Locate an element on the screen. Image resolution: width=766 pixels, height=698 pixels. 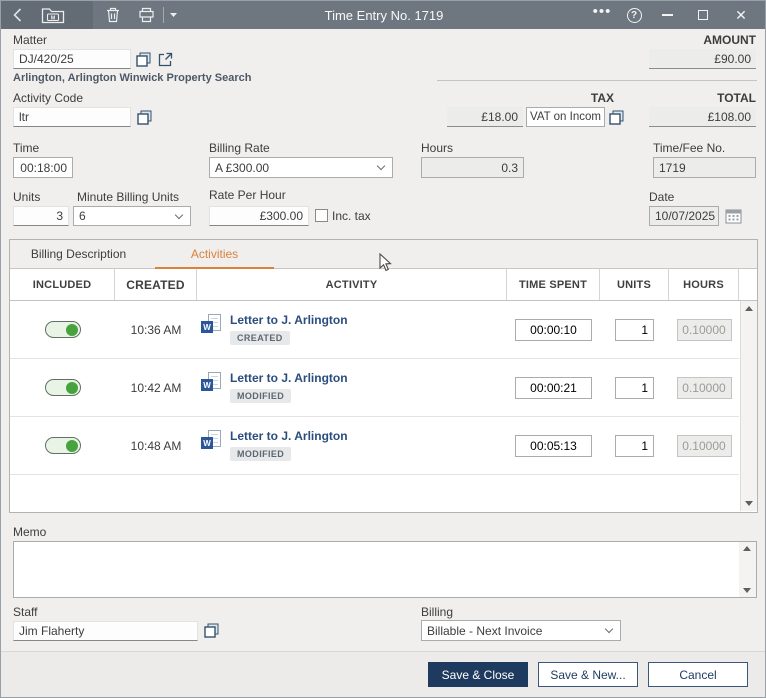
tax-label: TAX is located at coordinates (602, 98).